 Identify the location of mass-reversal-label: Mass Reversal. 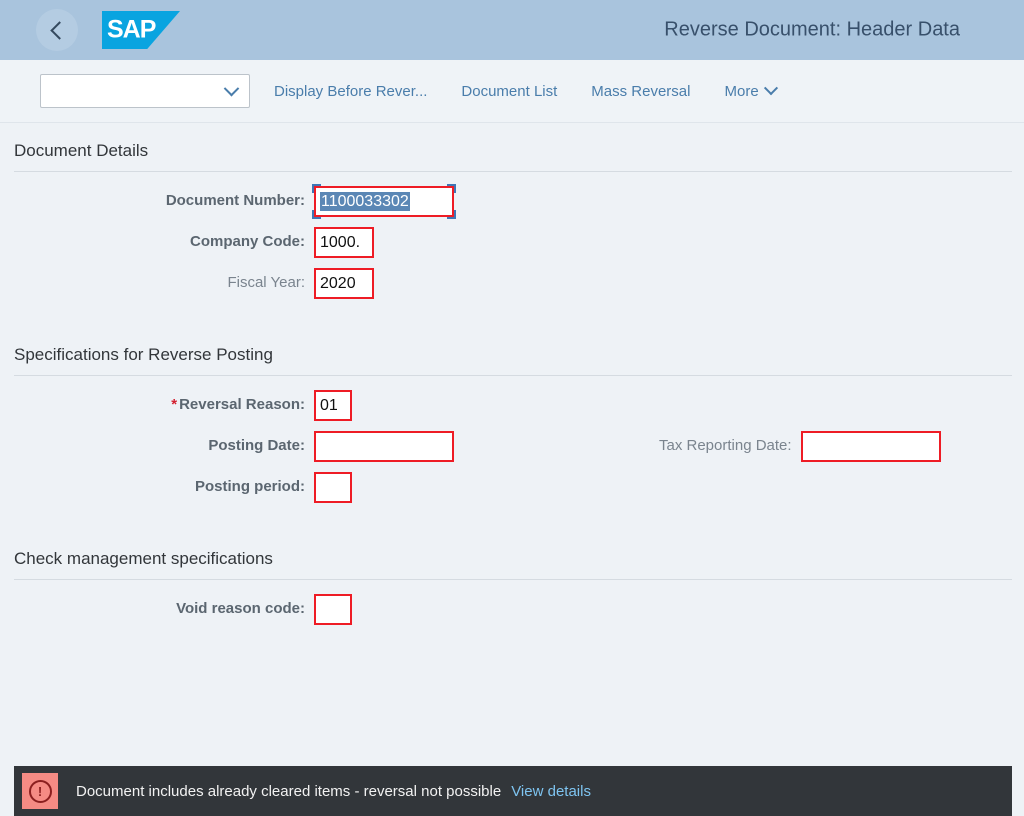
(641, 91).